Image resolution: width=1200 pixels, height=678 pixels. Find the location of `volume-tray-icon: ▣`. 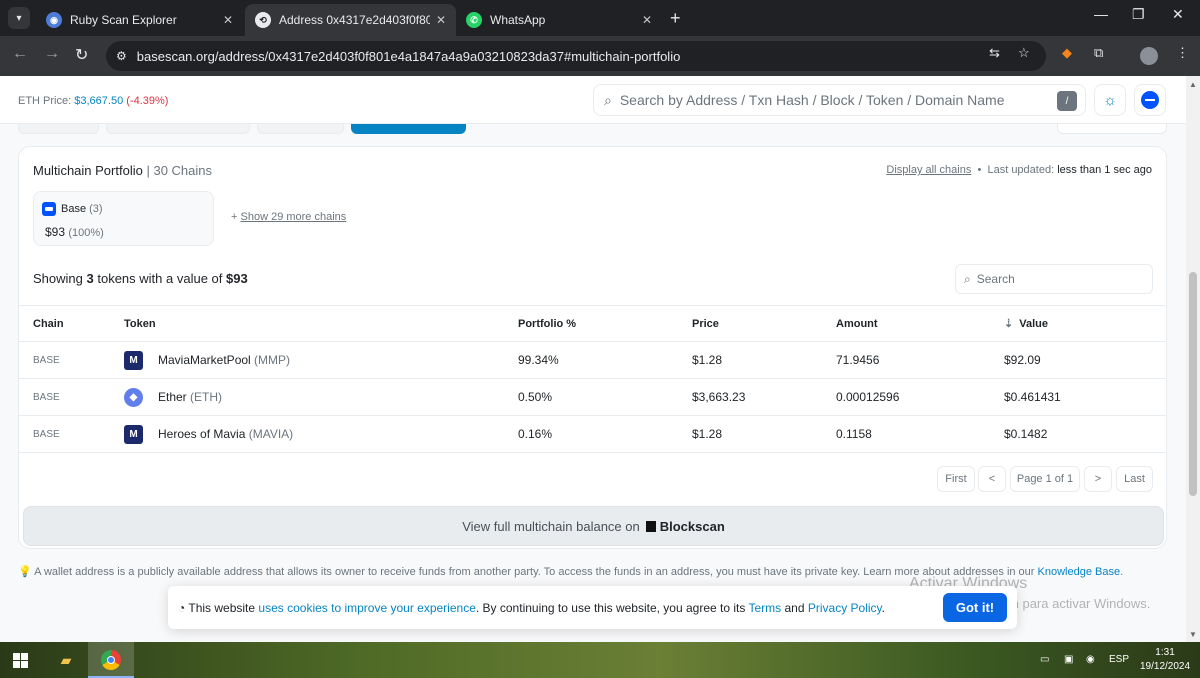

volume-tray-icon: ▣ is located at coordinates (1068, 659).